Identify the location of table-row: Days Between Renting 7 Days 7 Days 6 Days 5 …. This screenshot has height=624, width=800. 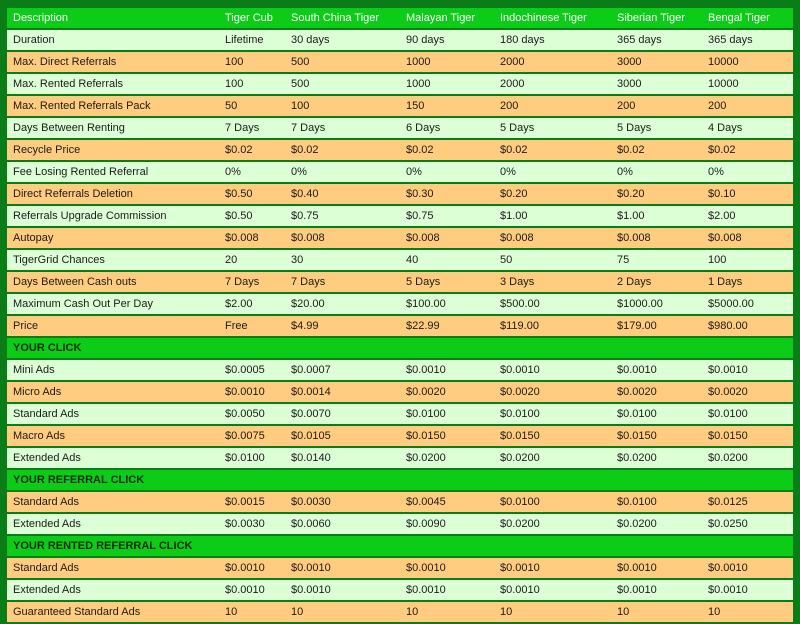
(400, 128).